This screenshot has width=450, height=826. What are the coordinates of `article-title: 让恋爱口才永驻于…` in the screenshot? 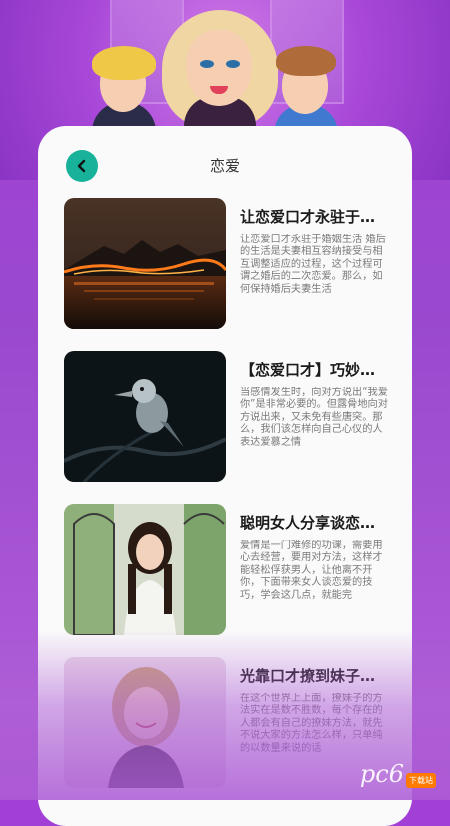 It's located at (308, 217).